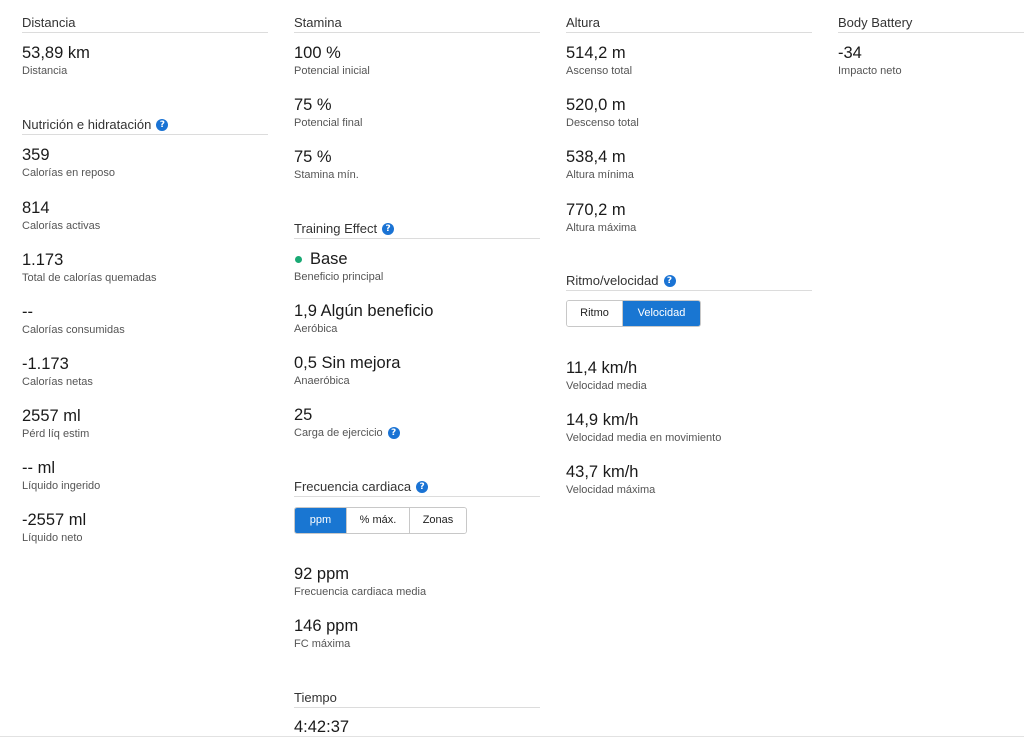  What do you see at coordinates (322, 381) in the screenshot?
I see `stat-label: Anaeróbica` at bounding box center [322, 381].